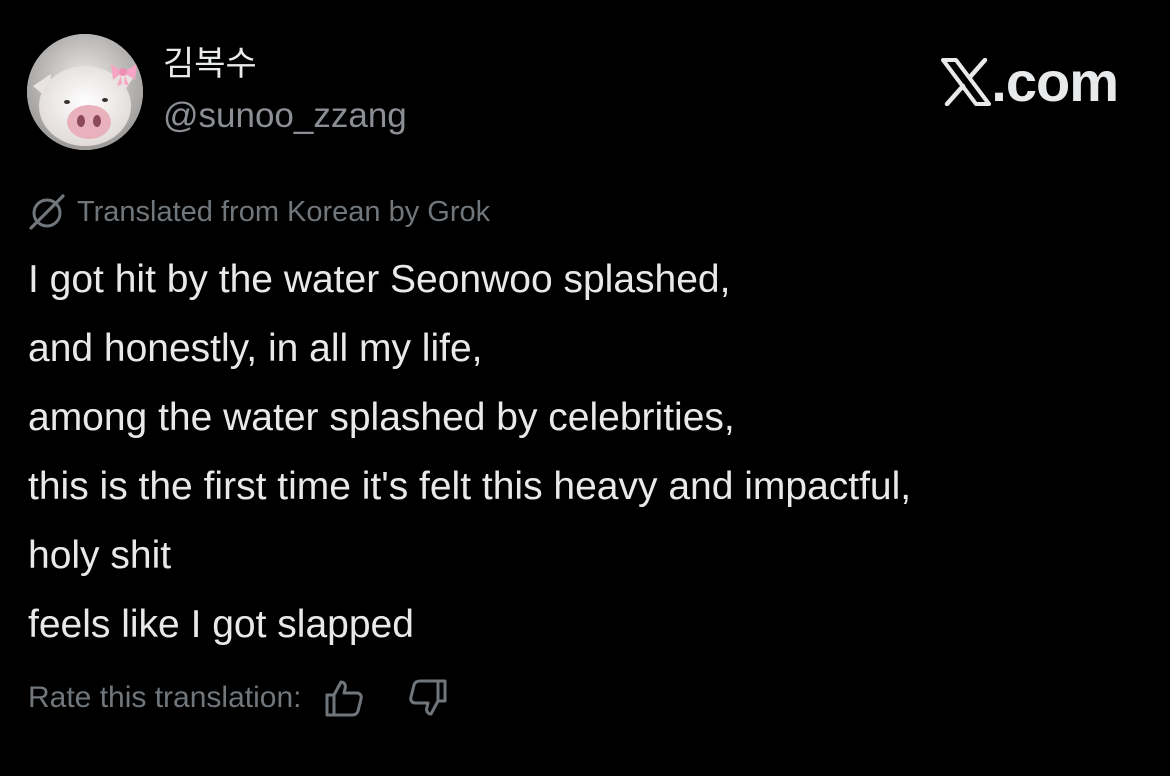  I want to click on avatar, so click(85, 92).